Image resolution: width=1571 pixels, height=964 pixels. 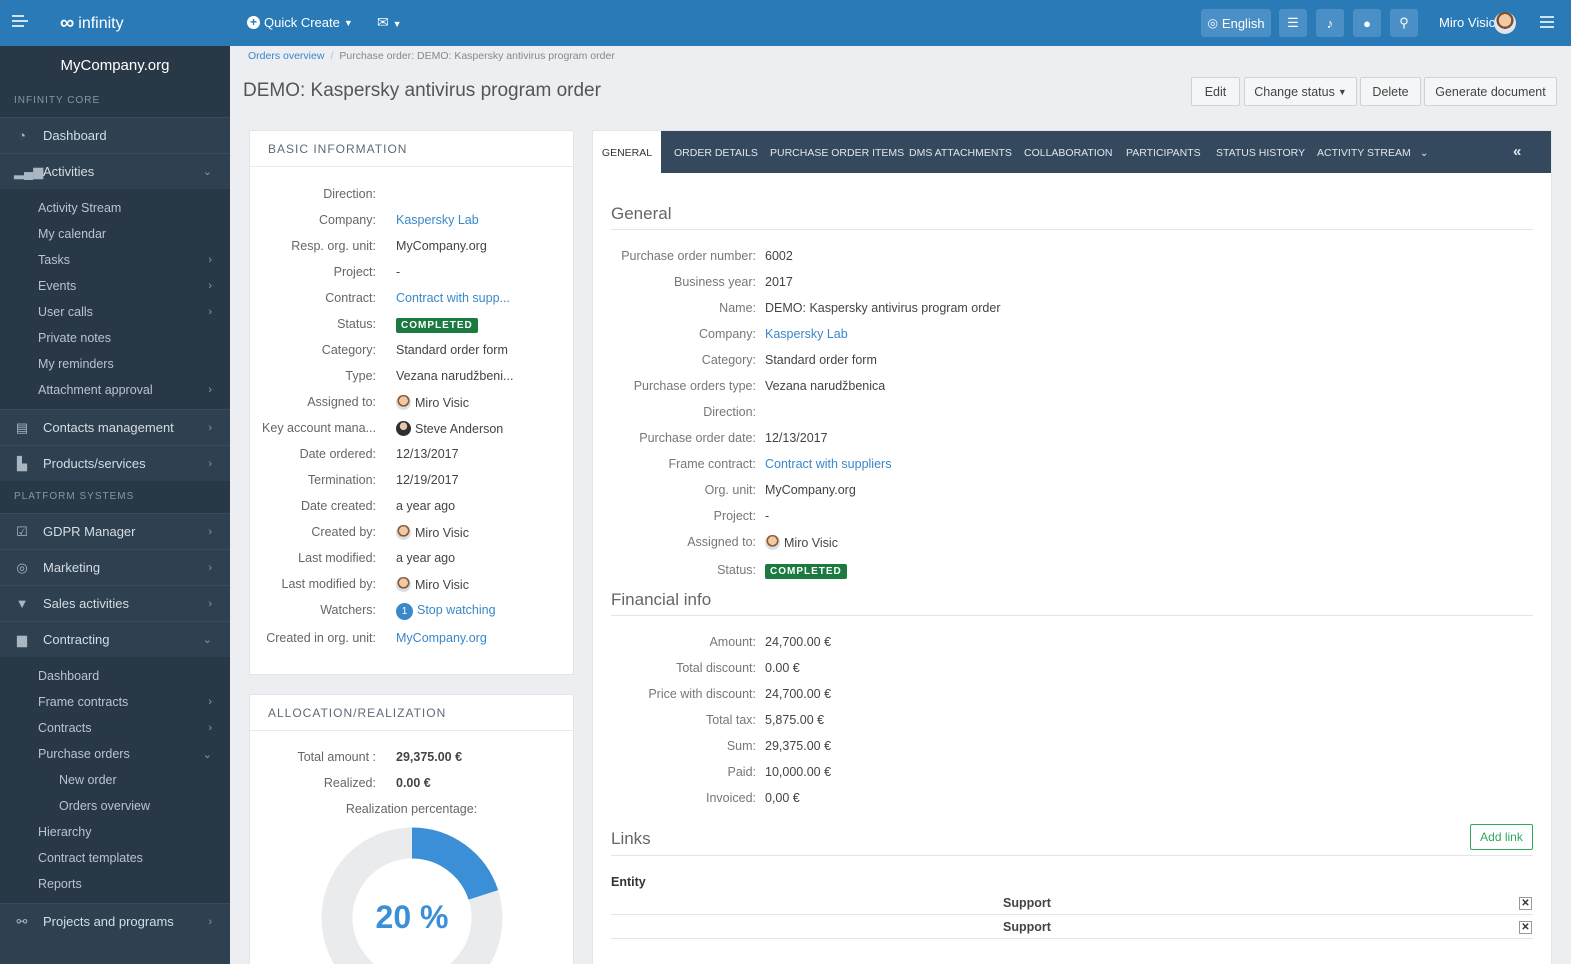 I want to click on chat-button: ●, so click(x=1367, y=23).